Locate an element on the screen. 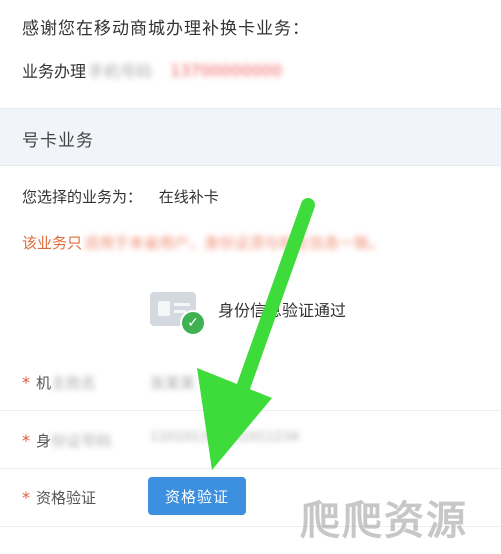  annotation-arrow-icon is located at coordinates (256, 334).